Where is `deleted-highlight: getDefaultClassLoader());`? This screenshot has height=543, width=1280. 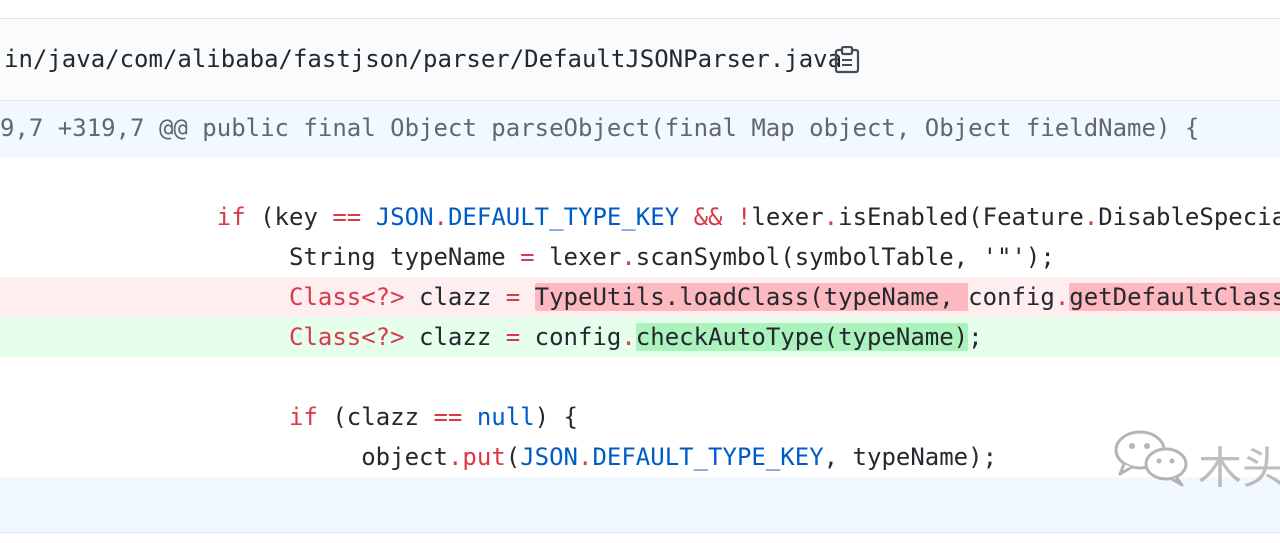 deleted-highlight: getDefaultClassLoader()); is located at coordinates (1174, 297).